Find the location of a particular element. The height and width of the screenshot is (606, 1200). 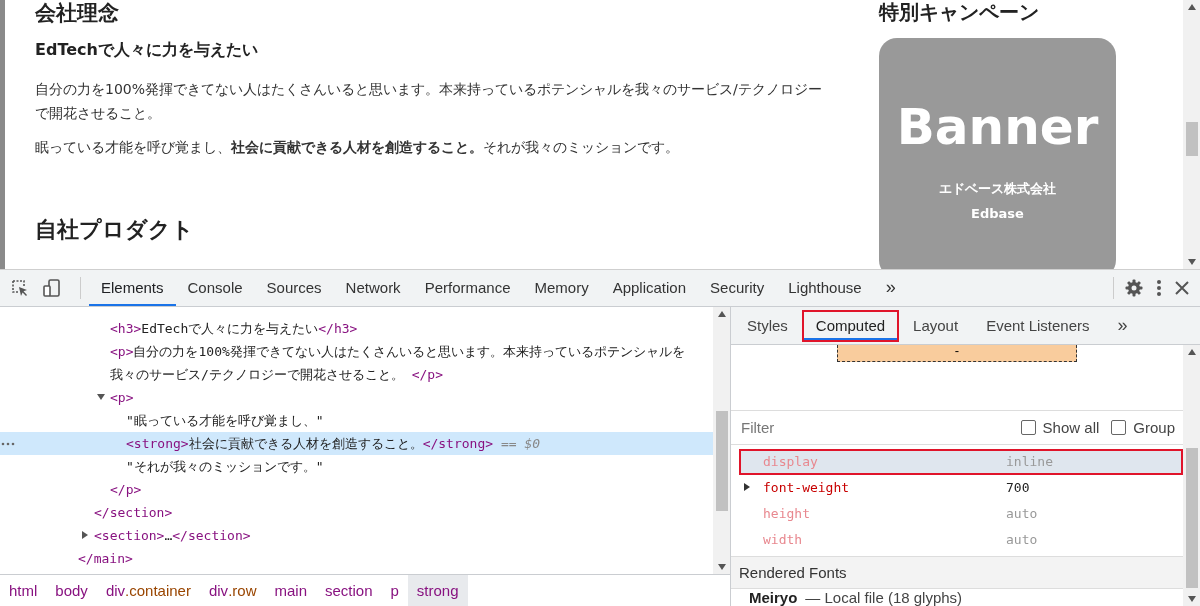

banner-company: エドベース株式会社 is located at coordinates (997, 189).